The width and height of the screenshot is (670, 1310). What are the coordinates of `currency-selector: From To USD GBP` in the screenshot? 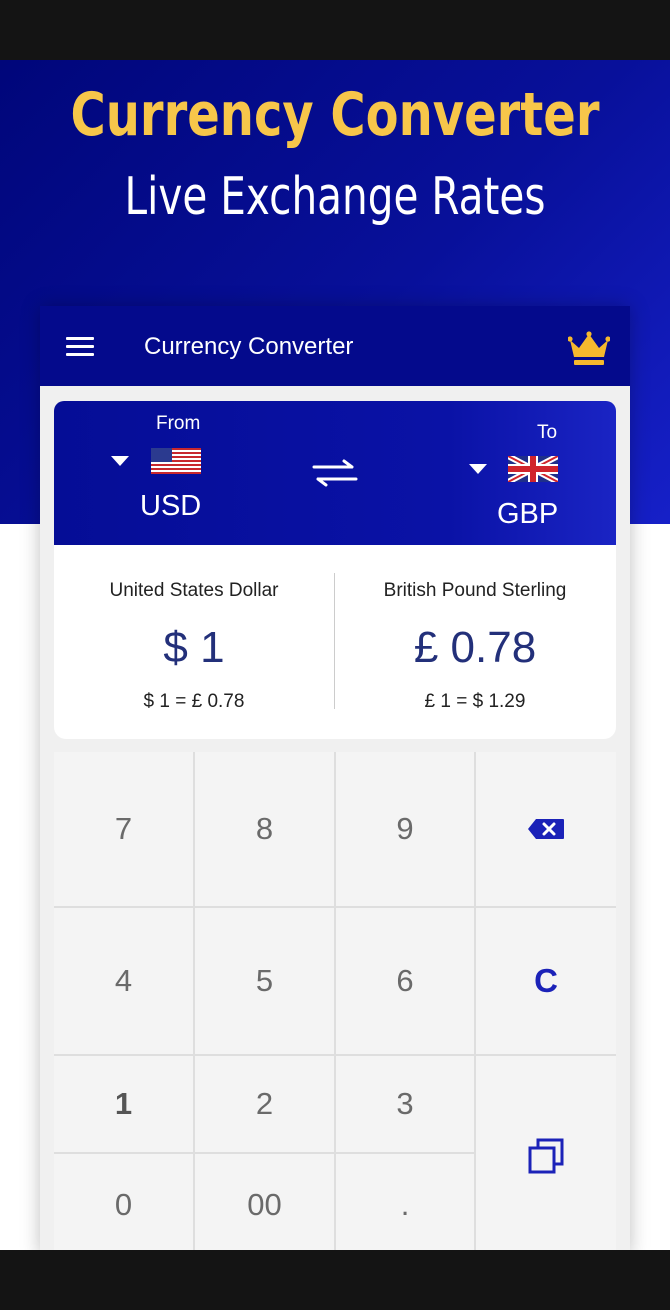 It's located at (335, 473).